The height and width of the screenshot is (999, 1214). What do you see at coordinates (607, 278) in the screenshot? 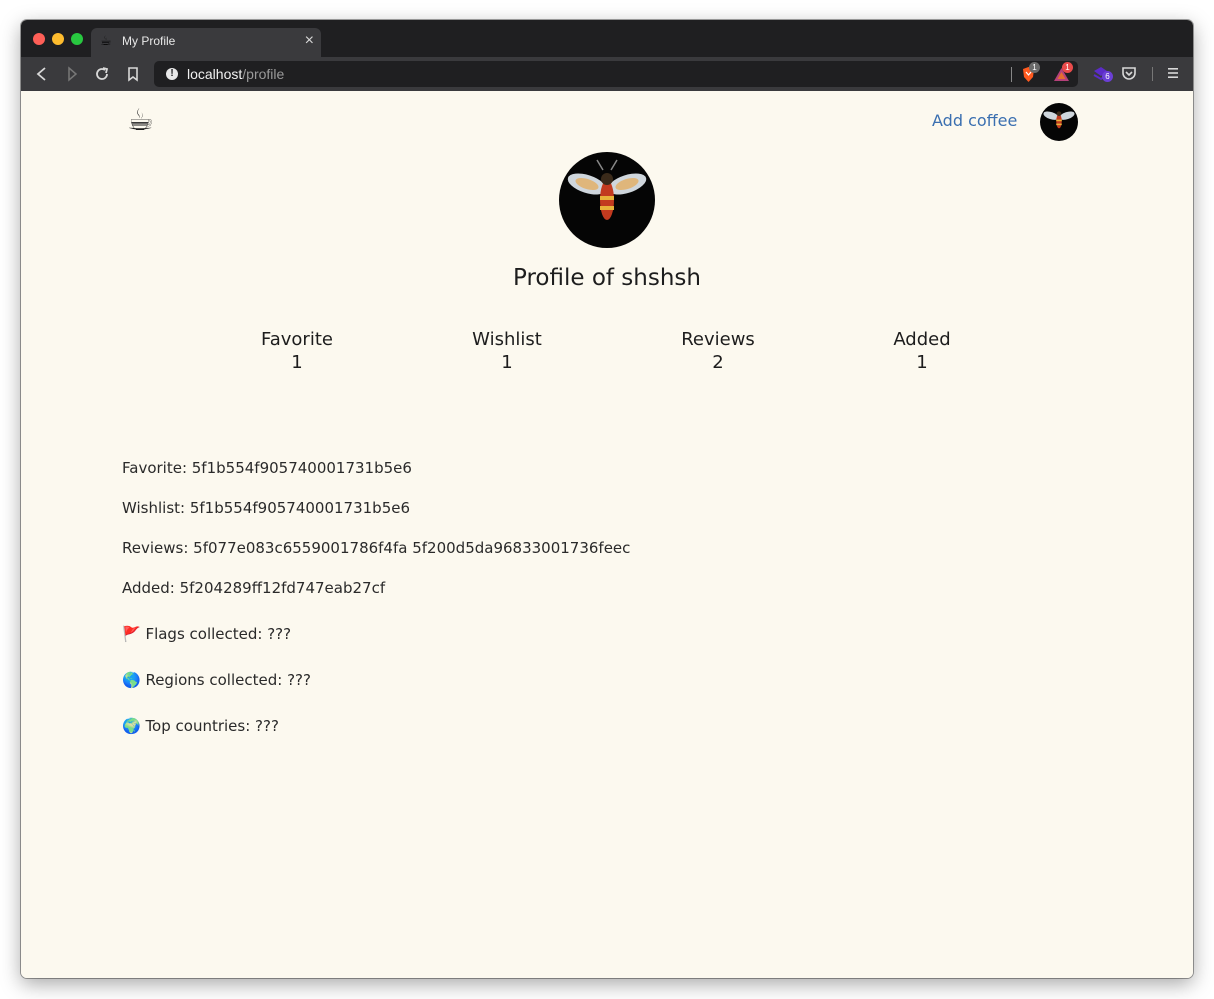
I see `page-title: Profile of shshsh` at bounding box center [607, 278].